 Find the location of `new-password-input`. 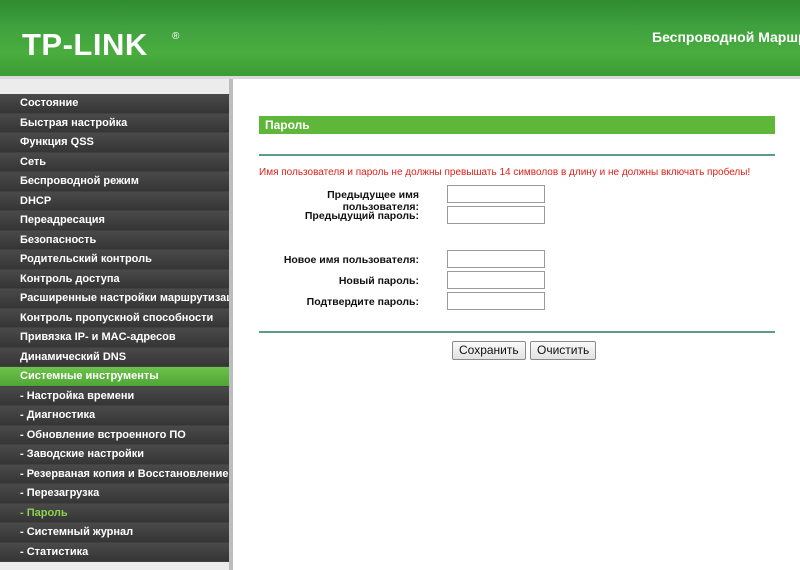

new-password-input is located at coordinates (496, 280).